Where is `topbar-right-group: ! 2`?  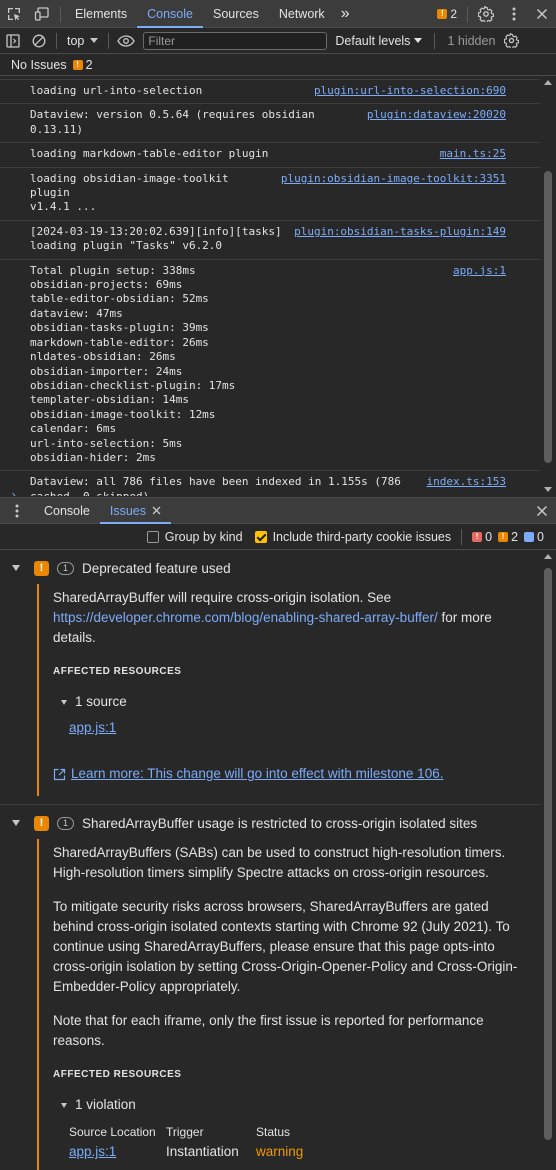
topbar-right-group: ! 2 is located at coordinates (493, 14).